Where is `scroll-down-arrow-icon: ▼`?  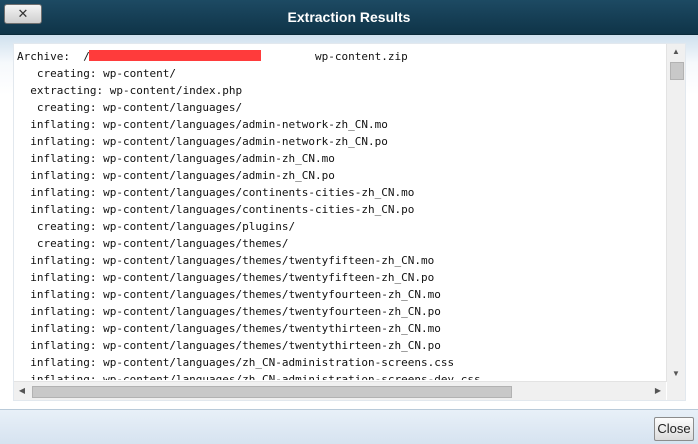 scroll-down-arrow-icon: ▼ is located at coordinates (676, 374).